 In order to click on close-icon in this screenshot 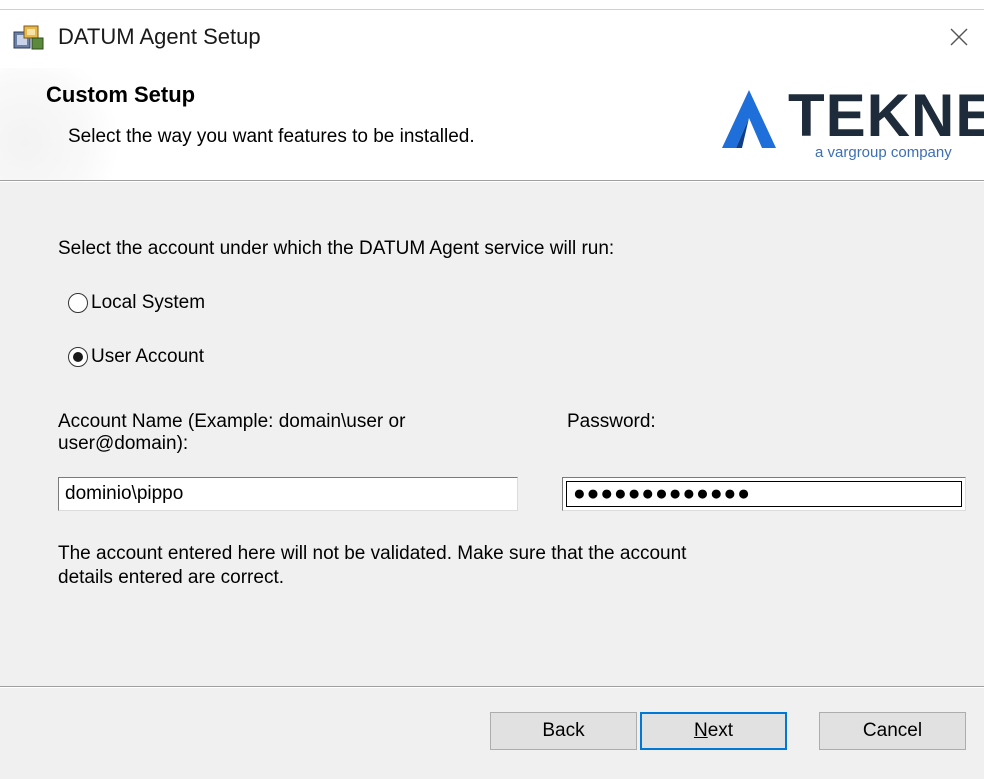, I will do `click(959, 37)`.